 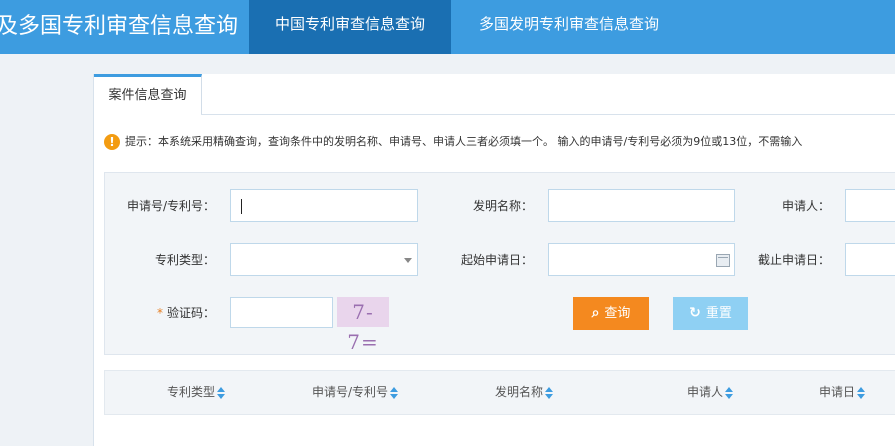 What do you see at coordinates (184, 260) in the screenshot?
I see `patent-type-label: 专利类型：` at bounding box center [184, 260].